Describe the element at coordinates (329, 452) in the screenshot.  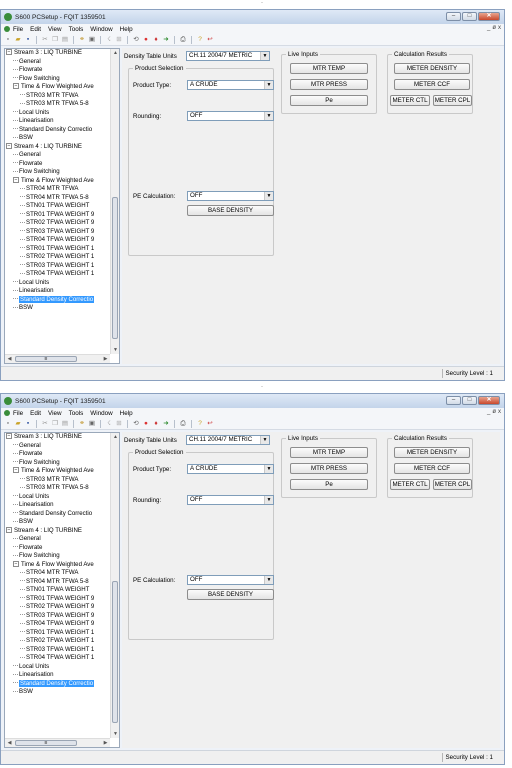
I see `mtr-temp-button: MTR TEMP` at that location.